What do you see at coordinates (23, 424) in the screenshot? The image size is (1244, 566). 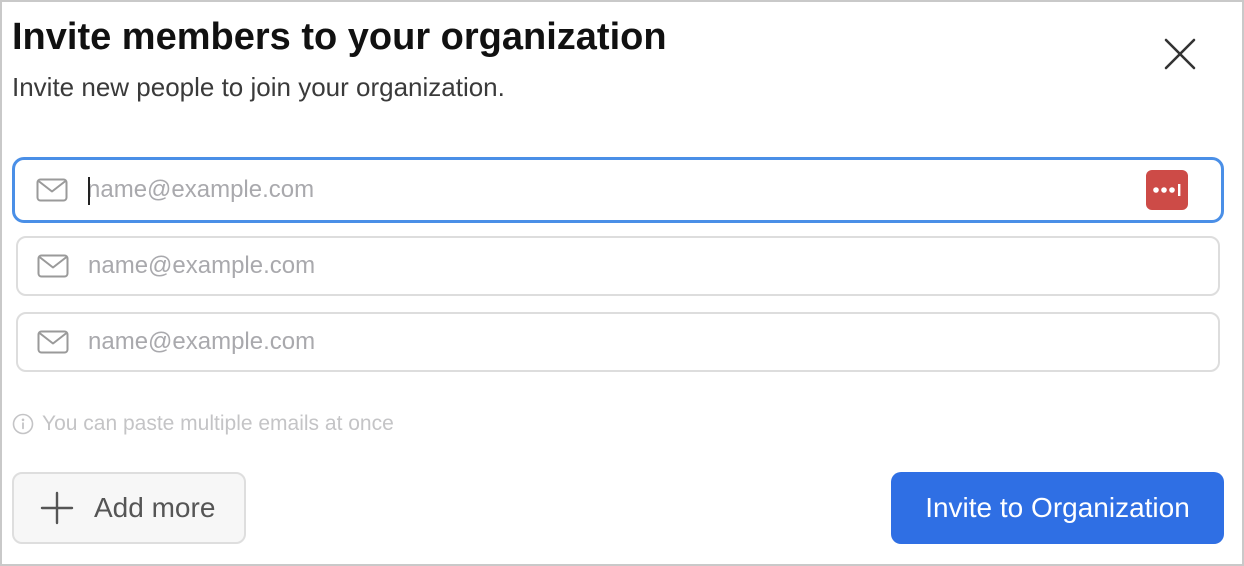 I see `info-icon` at bounding box center [23, 424].